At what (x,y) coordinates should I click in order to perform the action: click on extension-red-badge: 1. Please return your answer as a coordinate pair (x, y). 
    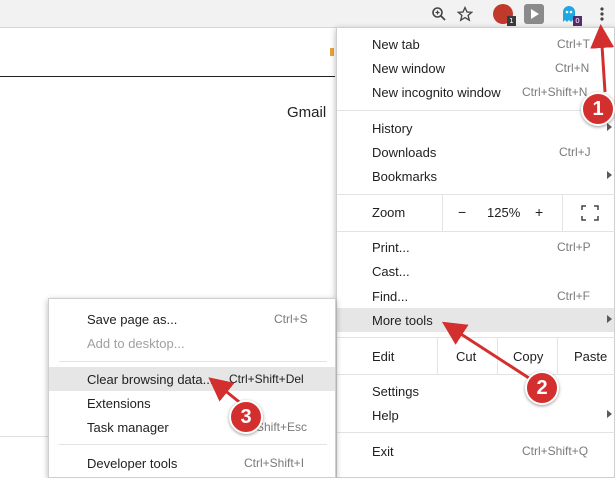
    Looking at the image, I should click on (511, 21).